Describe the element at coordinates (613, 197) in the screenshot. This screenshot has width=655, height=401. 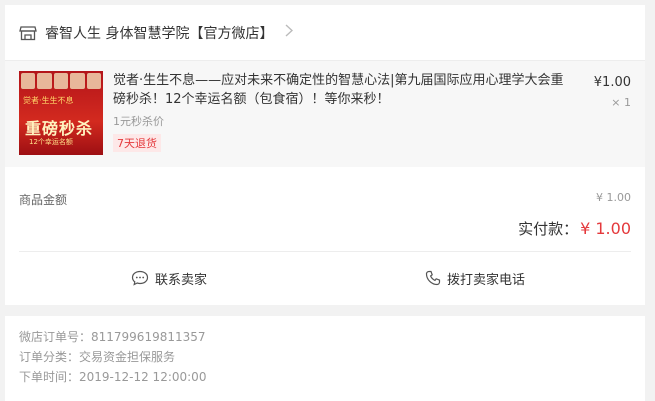
I see `amount-value: ¥ 1.00` at that location.